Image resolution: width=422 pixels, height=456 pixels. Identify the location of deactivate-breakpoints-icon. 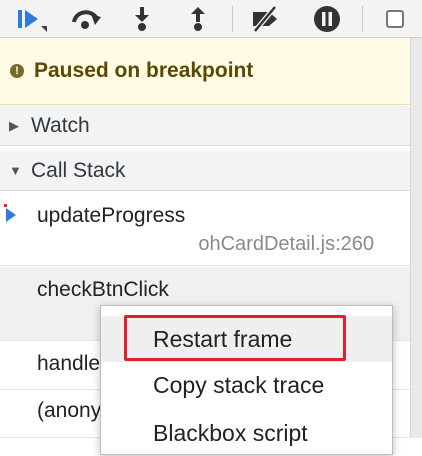
(265, 19).